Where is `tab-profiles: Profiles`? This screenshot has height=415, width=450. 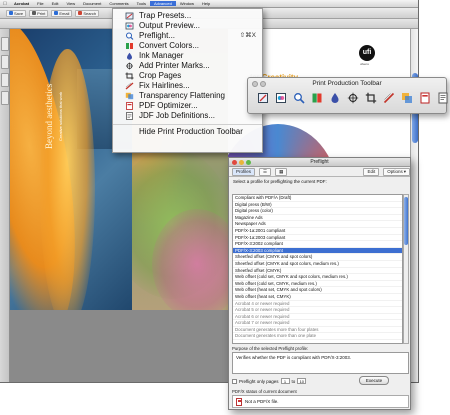
tab-profiles: Profiles is located at coordinates (244, 171).